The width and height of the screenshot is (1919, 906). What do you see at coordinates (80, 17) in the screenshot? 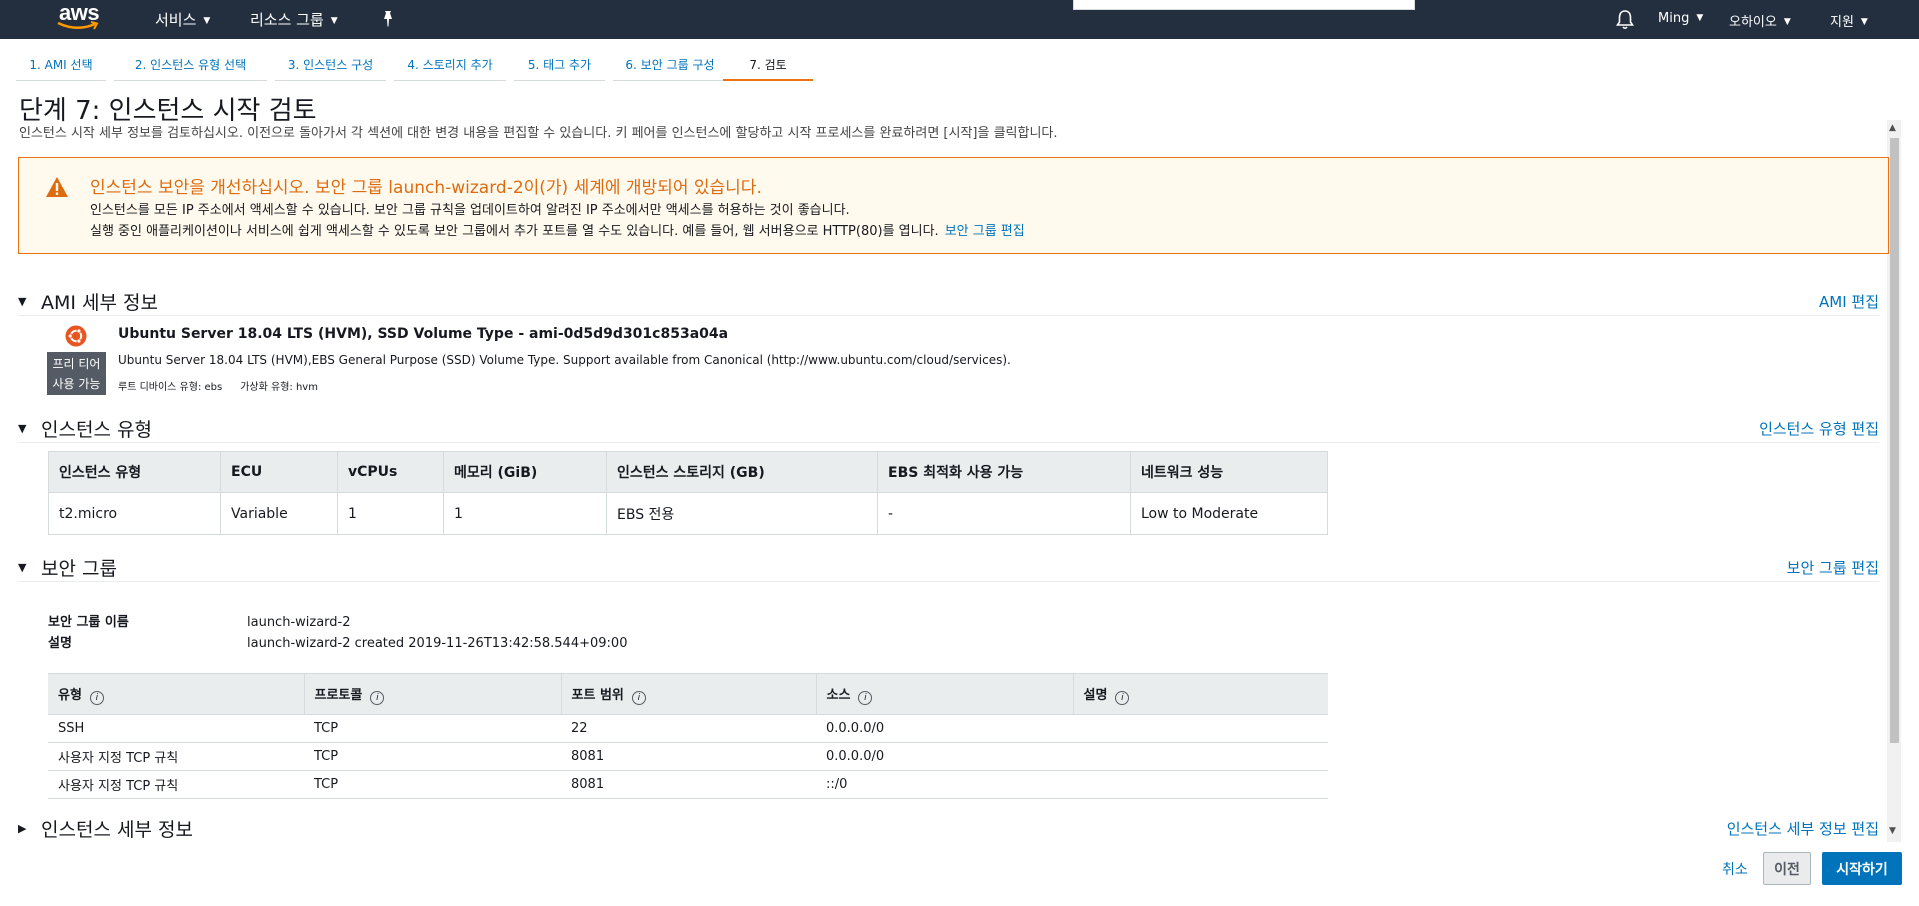
I see `aws-logo: aws` at bounding box center [80, 17].